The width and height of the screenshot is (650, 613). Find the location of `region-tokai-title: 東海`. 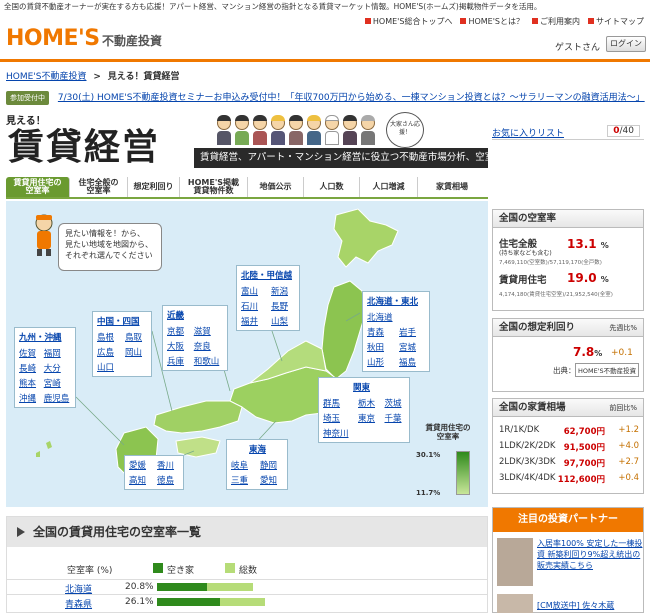

region-tokai-title: 東海 is located at coordinates (266, 449).